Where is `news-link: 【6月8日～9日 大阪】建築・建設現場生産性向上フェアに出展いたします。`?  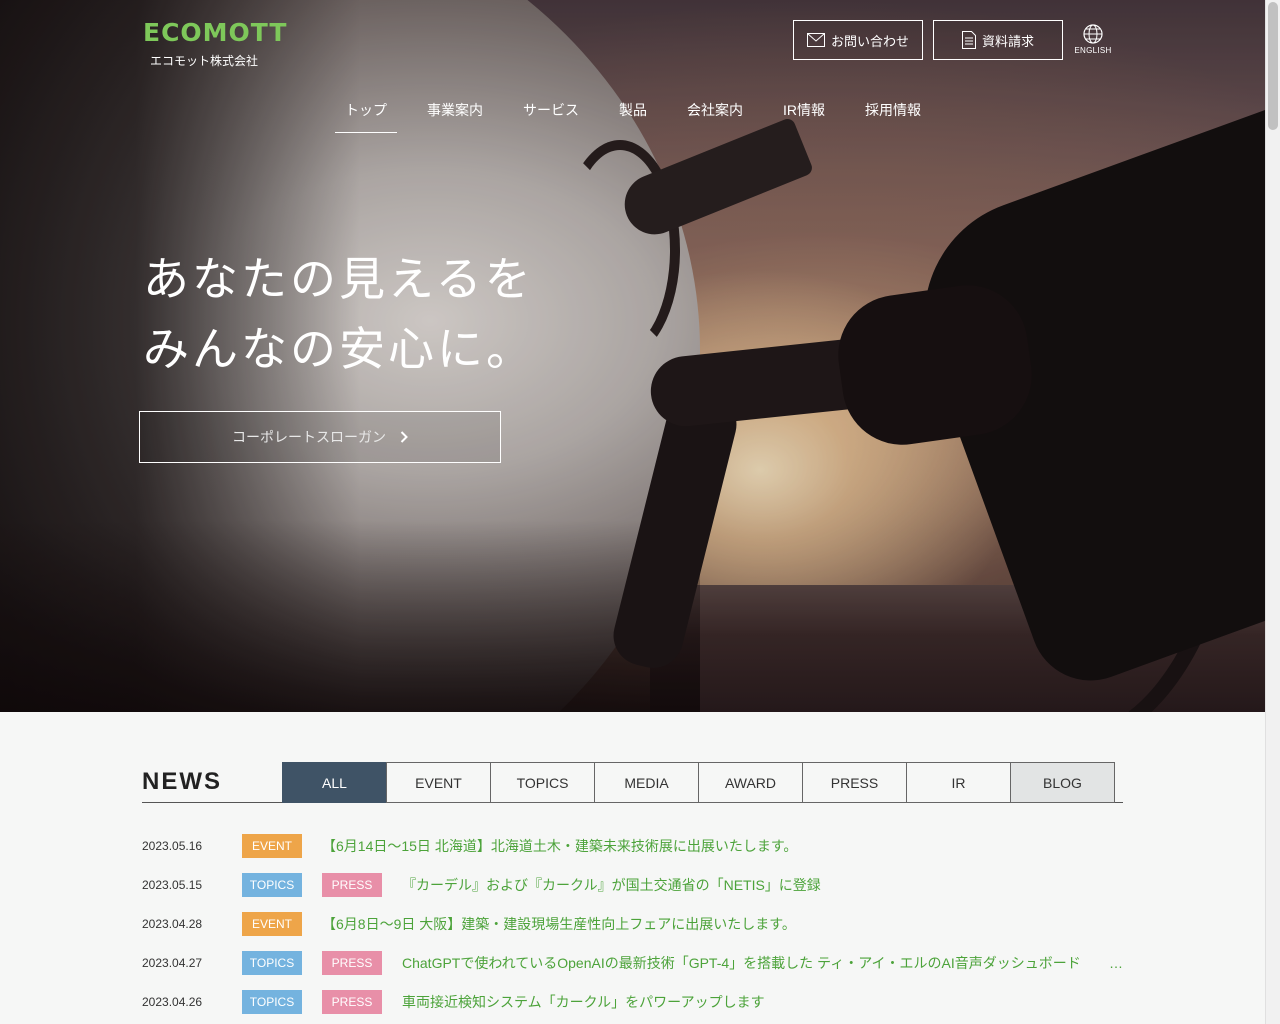 news-link: 【6月8日～9日 大阪】建築・建設現場生産性向上フェアに出展いたします。 is located at coordinates (559, 924).